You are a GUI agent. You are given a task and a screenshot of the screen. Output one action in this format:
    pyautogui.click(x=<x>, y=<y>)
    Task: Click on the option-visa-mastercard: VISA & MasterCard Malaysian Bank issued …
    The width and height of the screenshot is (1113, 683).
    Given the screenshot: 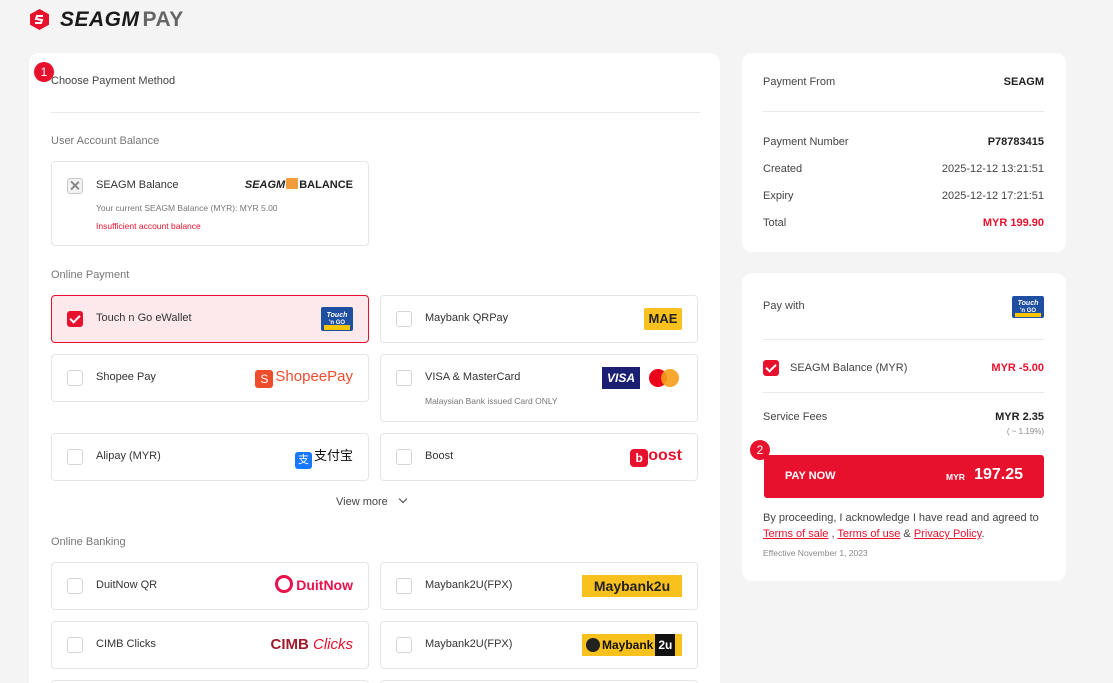 What is the action you would take?
    pyautogui.click(x=539, y=388)
    